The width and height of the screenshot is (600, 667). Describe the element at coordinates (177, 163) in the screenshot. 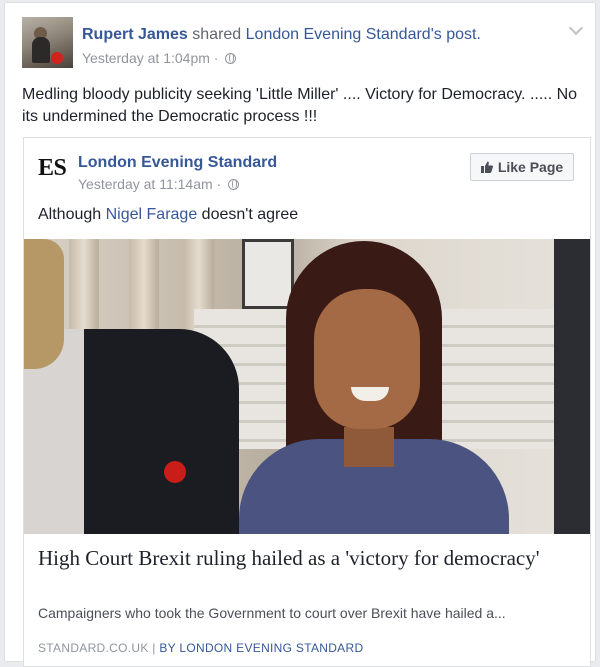

I see `page-name-link: London Evening Standard` at that location.